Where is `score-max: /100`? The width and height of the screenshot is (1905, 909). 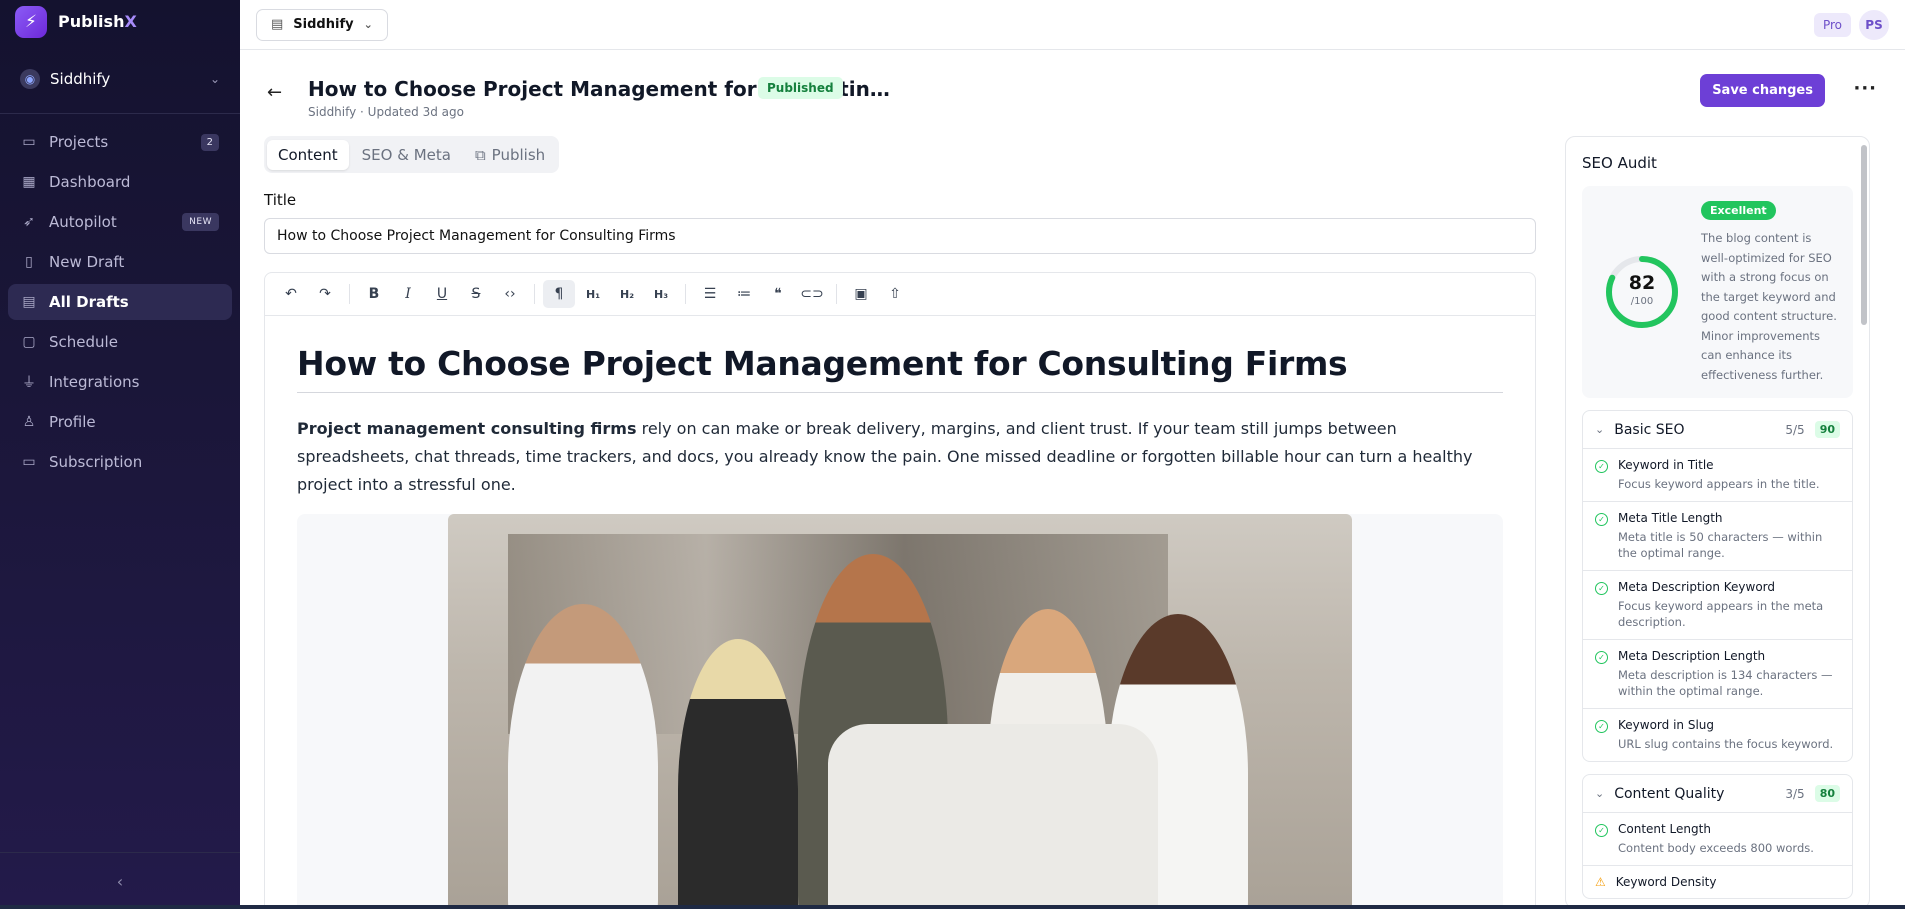 score-max: /100 is located at coordinates (1642, 301).